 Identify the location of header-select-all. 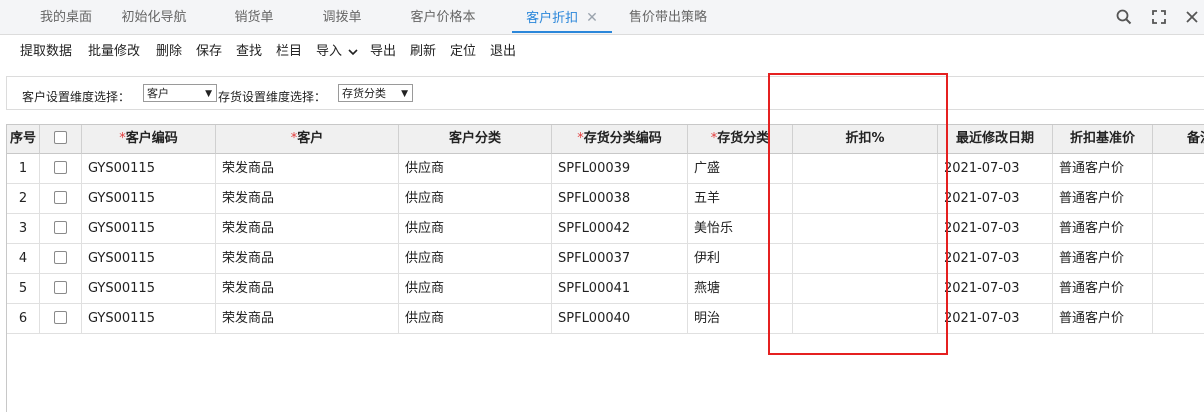
(61, 139).